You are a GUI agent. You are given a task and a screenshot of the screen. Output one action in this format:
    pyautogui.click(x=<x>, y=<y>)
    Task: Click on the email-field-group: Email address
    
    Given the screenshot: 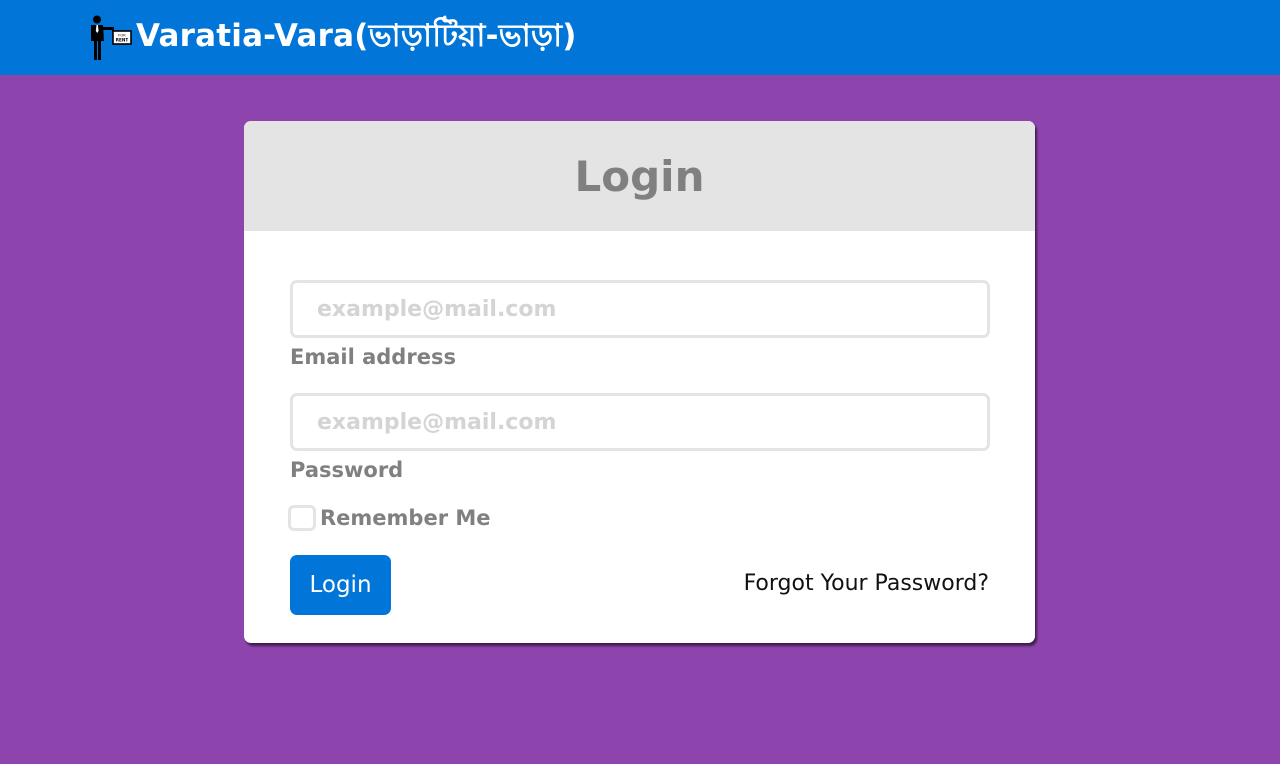 What is the action you would take?
    pyautogui.click(x=640, y=324)
    